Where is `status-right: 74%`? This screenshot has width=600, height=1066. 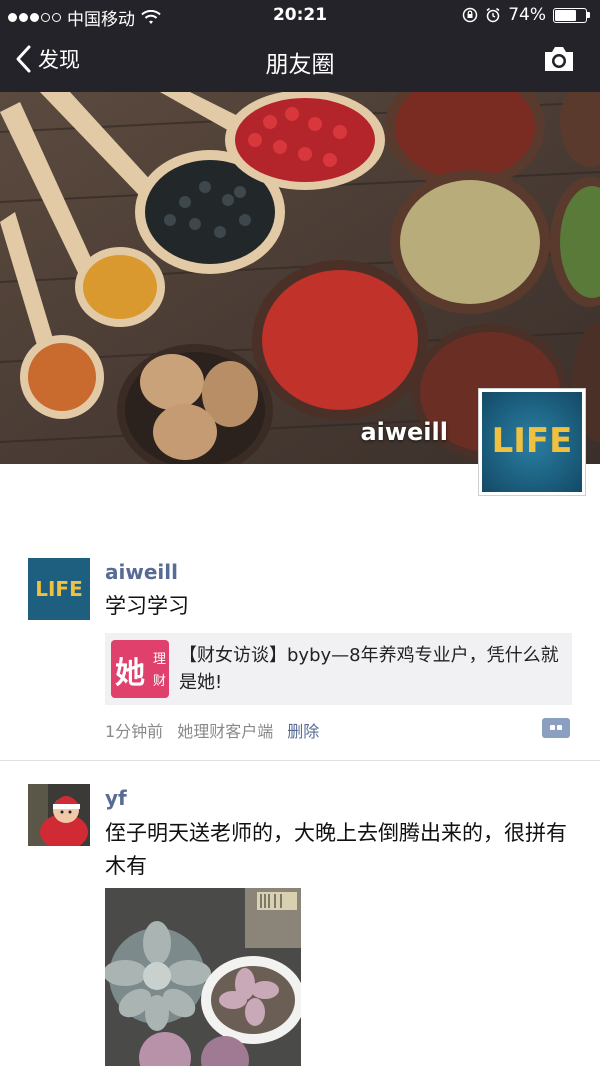 status-right: 74% is located at coordinates (526, 15).